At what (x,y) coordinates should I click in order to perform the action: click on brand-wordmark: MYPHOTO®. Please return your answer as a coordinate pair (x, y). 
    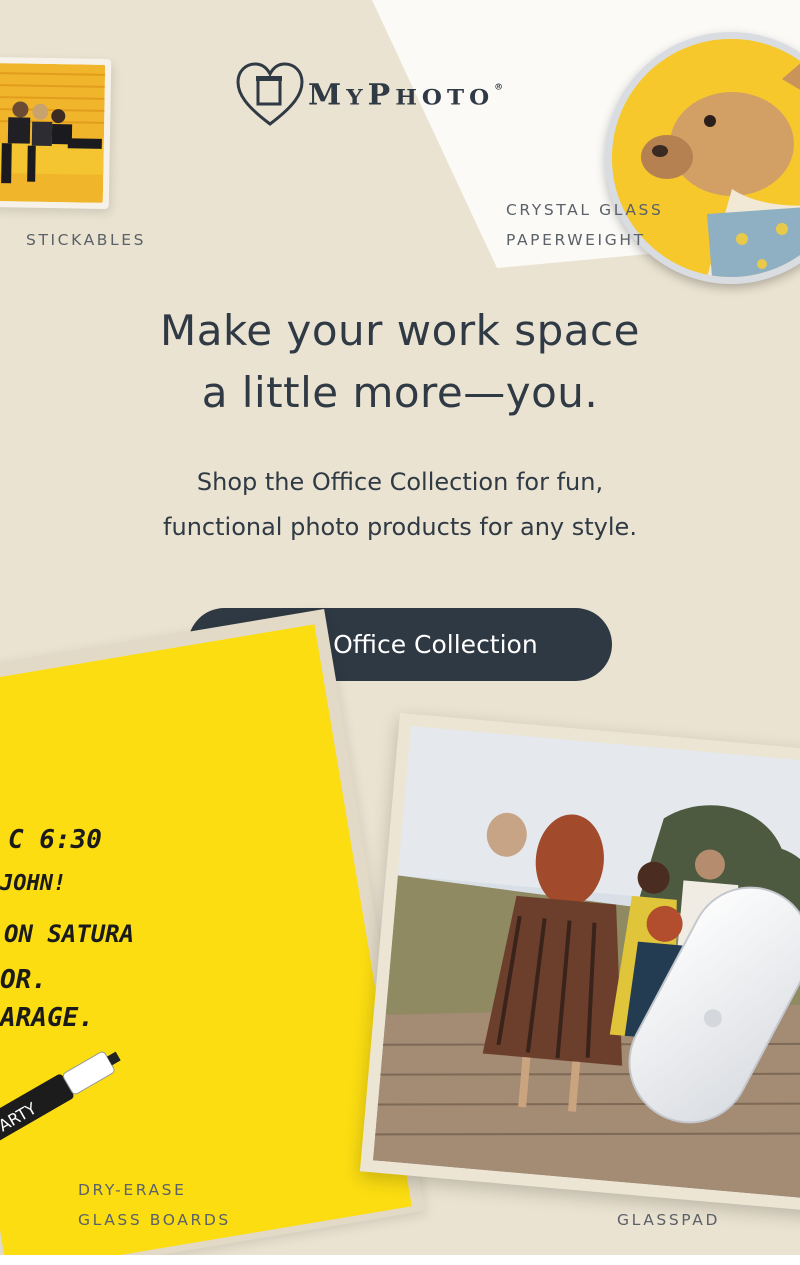
    Looking at the image, I should click on (408, 95).